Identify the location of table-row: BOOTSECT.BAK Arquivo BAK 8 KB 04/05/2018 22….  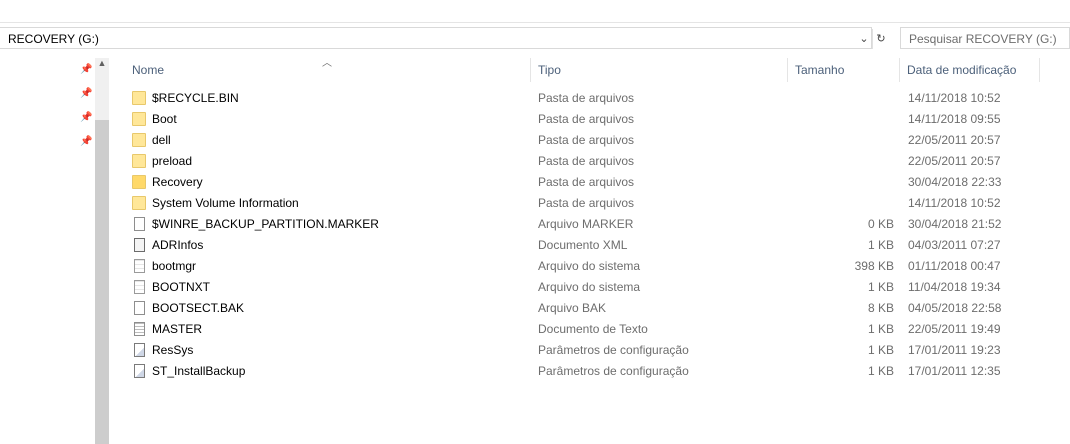
(597, 308).